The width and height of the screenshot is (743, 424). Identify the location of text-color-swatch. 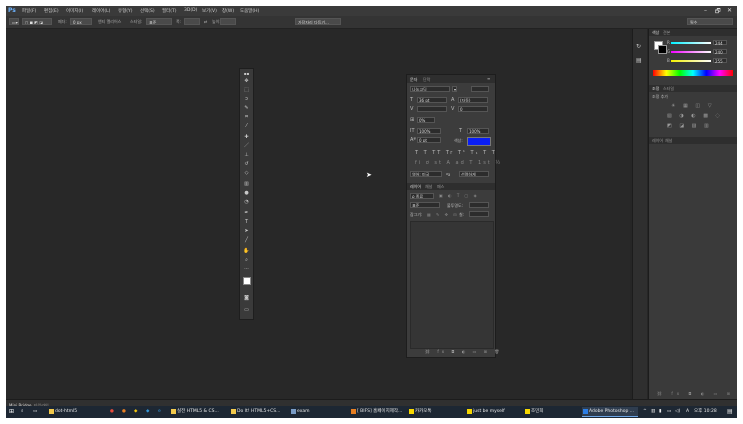
(479, 141).